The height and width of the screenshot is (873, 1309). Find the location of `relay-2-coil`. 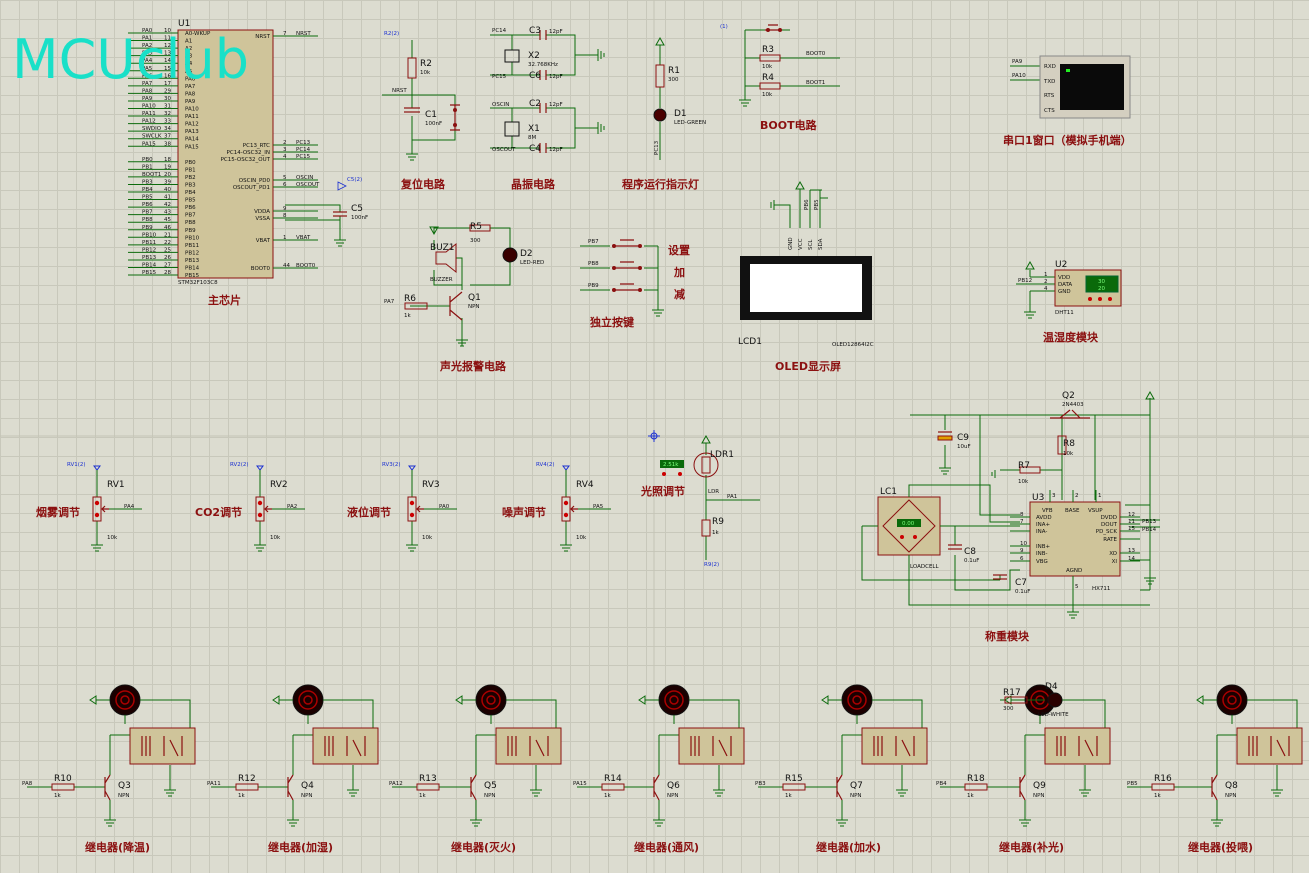

relay-2-coil is located at coordinates (528, 746).